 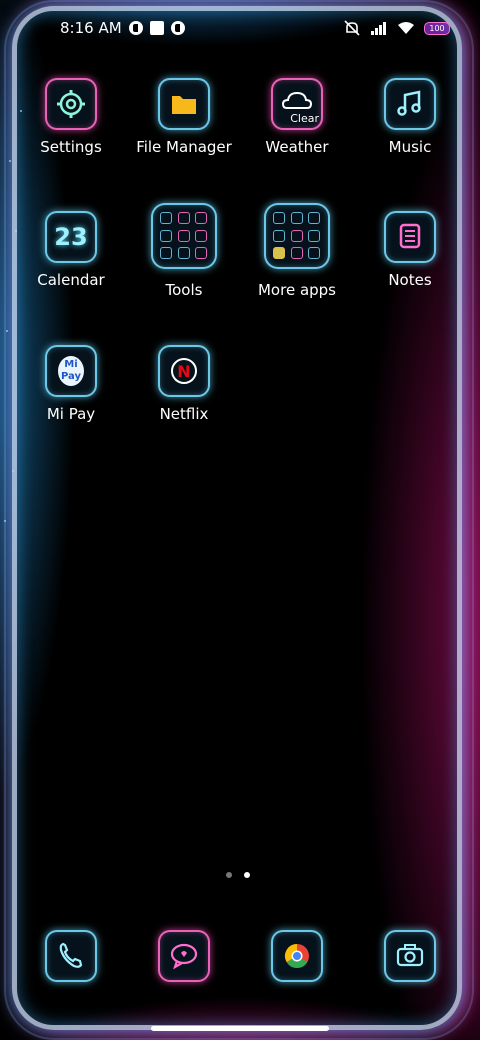 I want to click on mi-pay-glyph-top: Mi, so click(x=71, y=364).